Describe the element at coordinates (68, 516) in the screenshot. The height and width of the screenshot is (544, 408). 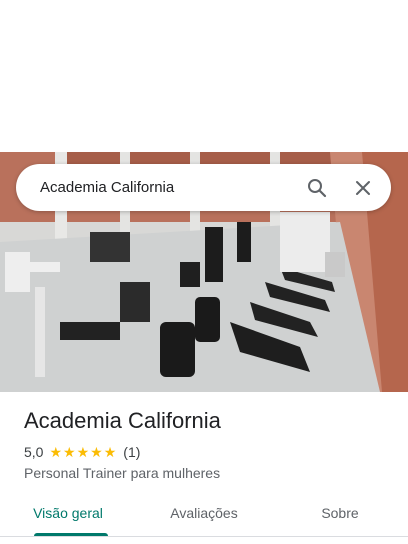
I see `tab-overview: Visão geral` at that location.